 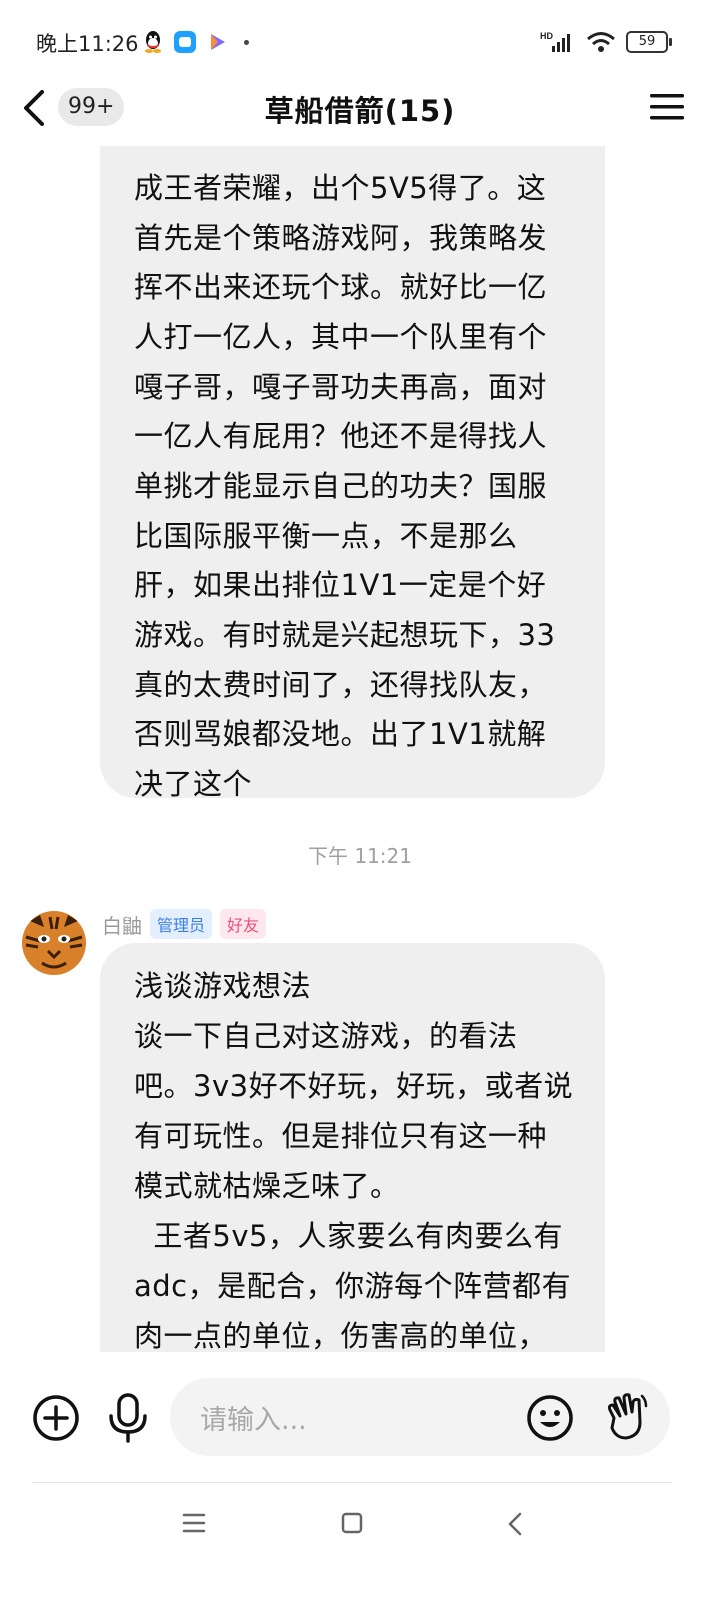 What do you see at coordinates (360, 111) in the screenshot?
I see `page-title: 草船借箭(15)` at bounding box center [360, 111].